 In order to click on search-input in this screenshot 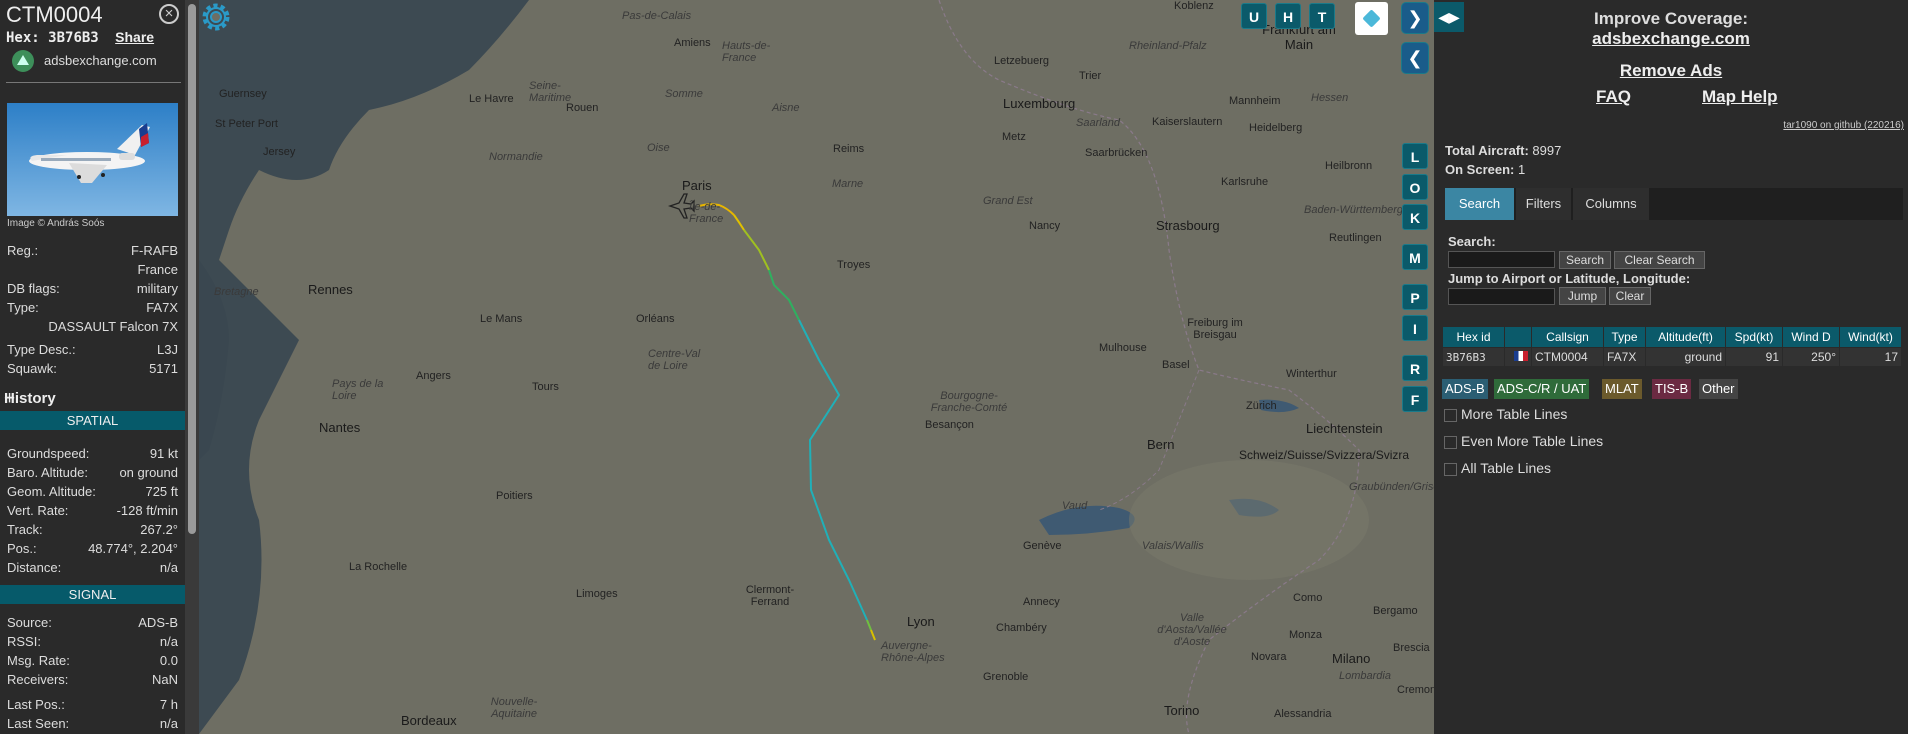, I will do `click(1501, 259)`.